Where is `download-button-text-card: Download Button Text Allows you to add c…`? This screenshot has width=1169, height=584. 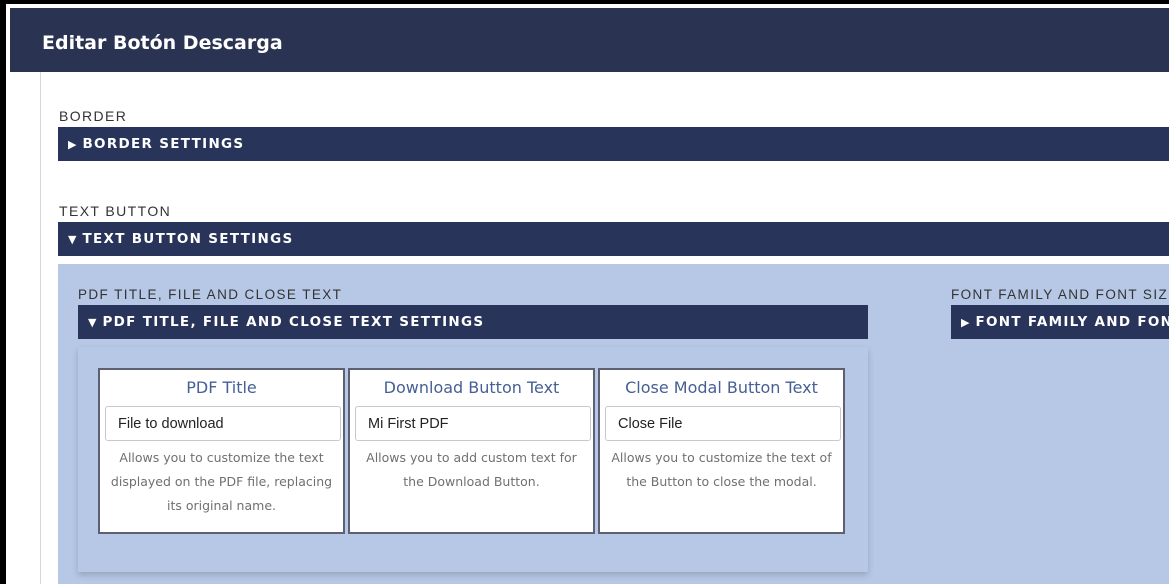 download-button-text-card: Download Button Text Allows you to add c… is located at coordinates (471, 451).